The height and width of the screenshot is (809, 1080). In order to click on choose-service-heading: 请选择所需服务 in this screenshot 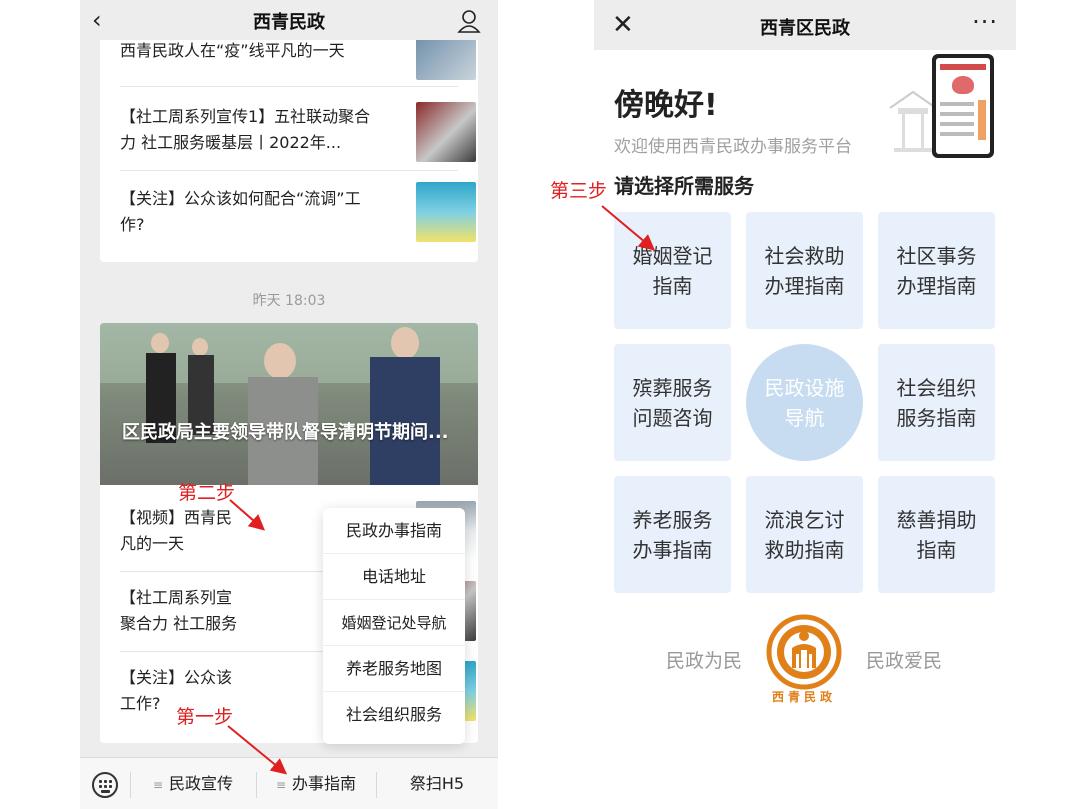, I will do `click(684, 186)`.